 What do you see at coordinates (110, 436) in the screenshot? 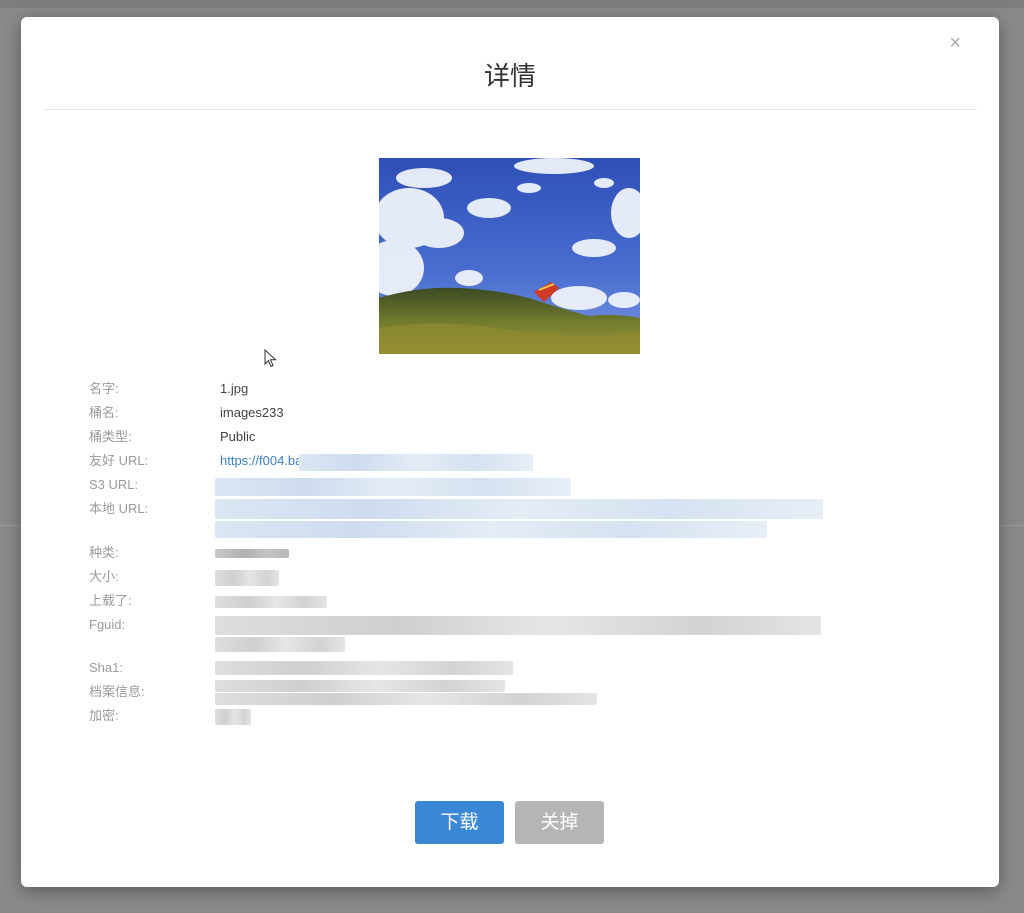
I see `label-bucket-type: 桶类型:` at bounding box center [110, 436].